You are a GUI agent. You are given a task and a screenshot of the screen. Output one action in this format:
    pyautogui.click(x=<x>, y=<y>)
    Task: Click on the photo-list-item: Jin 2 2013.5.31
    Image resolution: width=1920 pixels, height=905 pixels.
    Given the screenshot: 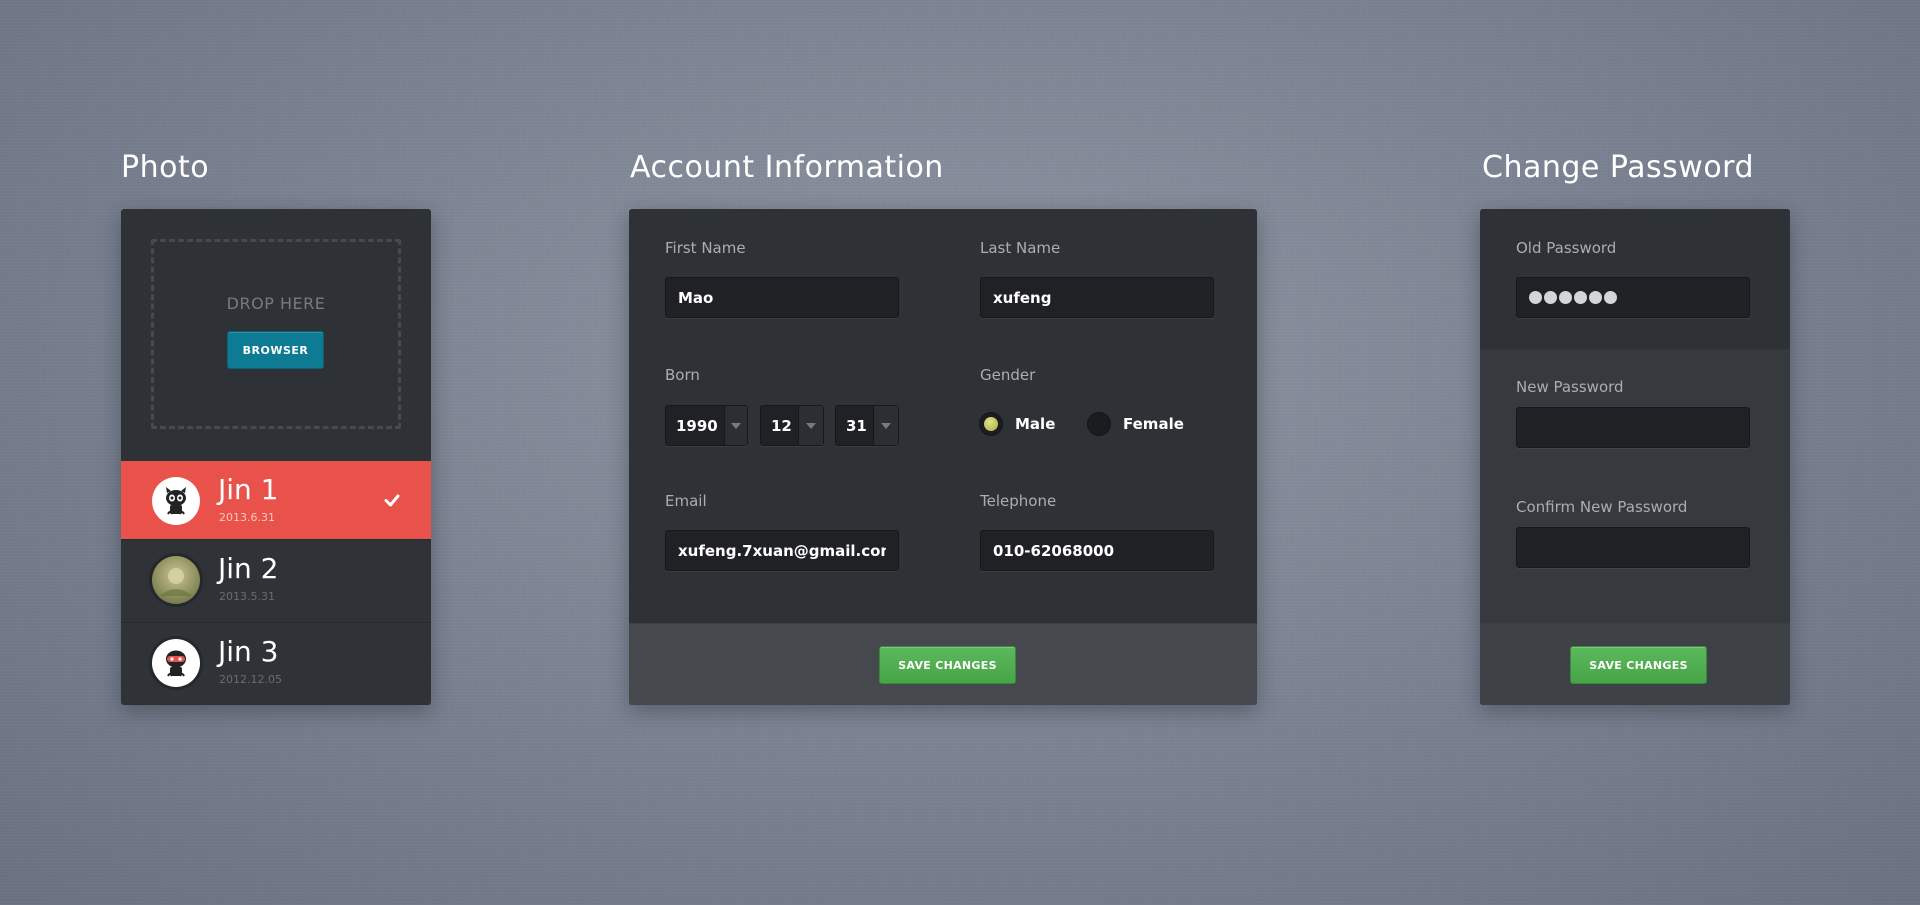 What is the action you would take?
    pyautogui.click(x=276, y=580)
    